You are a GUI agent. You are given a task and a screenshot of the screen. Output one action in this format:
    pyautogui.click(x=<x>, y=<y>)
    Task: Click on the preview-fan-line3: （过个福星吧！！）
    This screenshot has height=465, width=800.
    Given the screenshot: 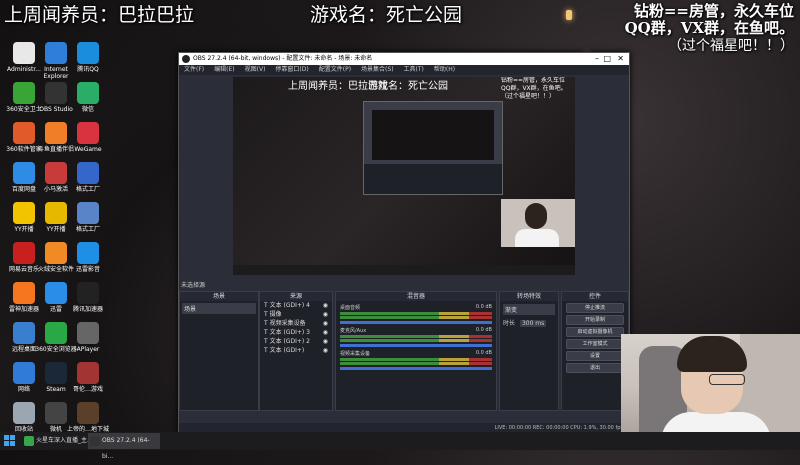 What is the action you would take?
    pyautogui.click(x=528, y=96)
    